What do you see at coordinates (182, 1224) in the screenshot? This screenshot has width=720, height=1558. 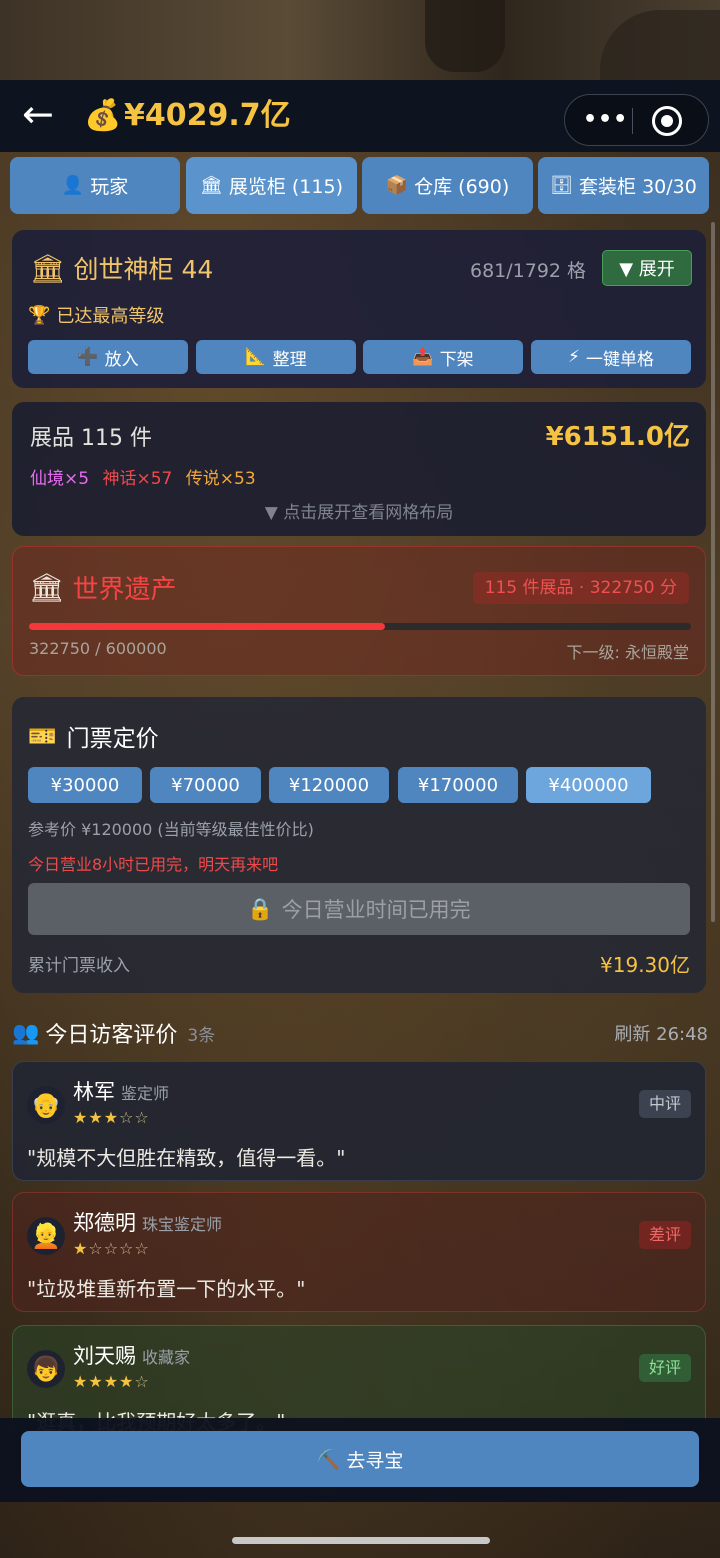 I see `reviewer-role: 珠宝鉴定师` at bounding box center [182, 1224].